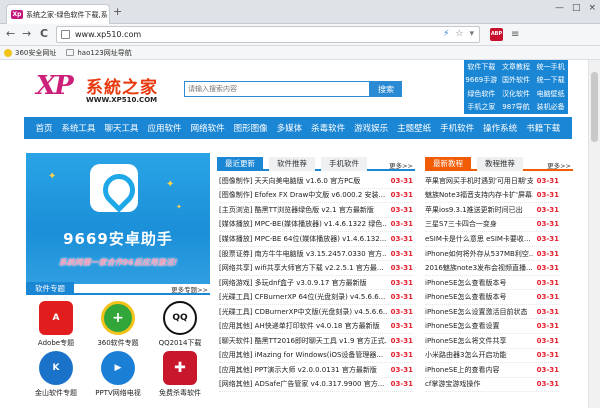 This screenshot has height=408, width=600. I want to click on nav-item: 游戏娱乐, so click(371, 128).